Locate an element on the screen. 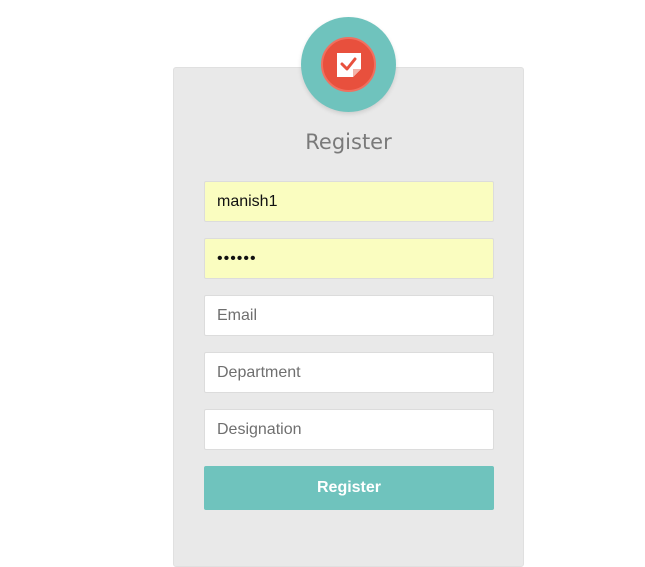  email-field is located at coordinates (349, 315).